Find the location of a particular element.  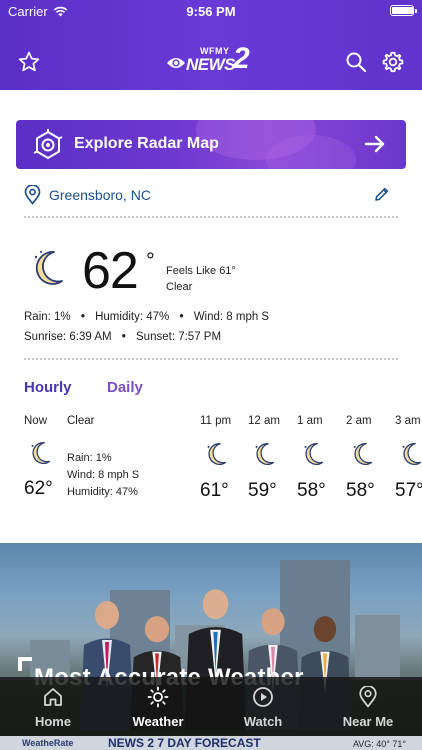

arrow-right-icon is located at coordinates (374, 144).